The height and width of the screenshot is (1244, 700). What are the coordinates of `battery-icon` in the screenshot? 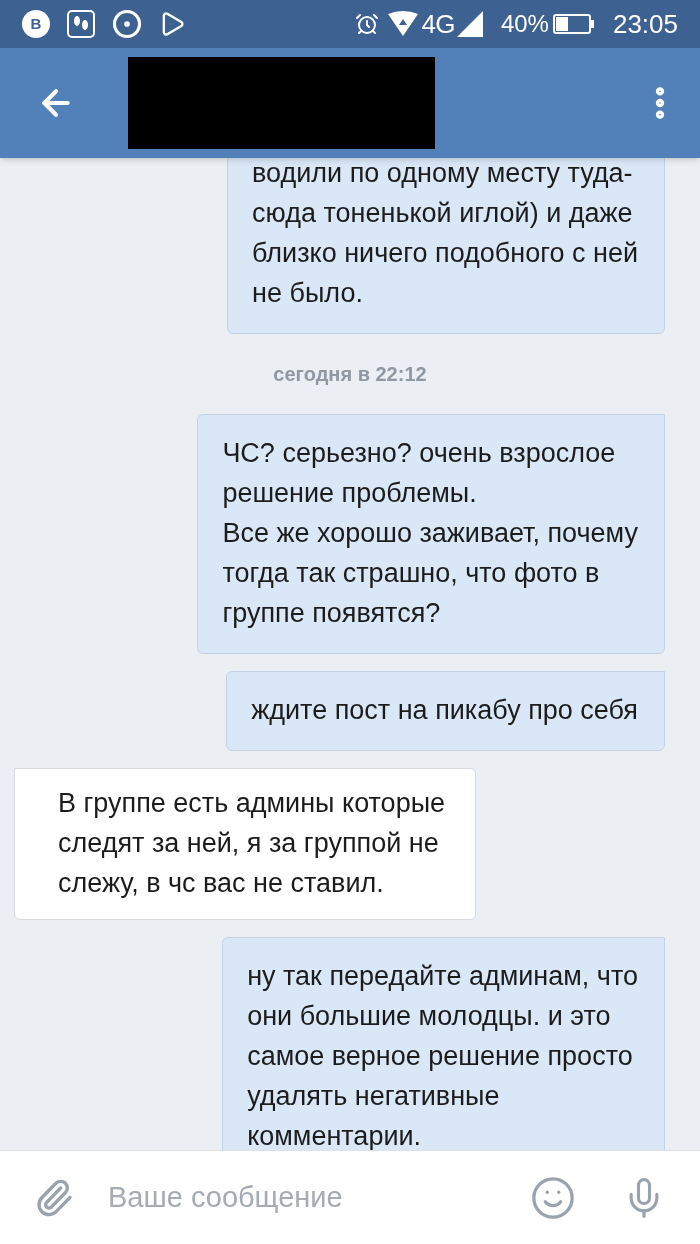 It's located at (573, 24).